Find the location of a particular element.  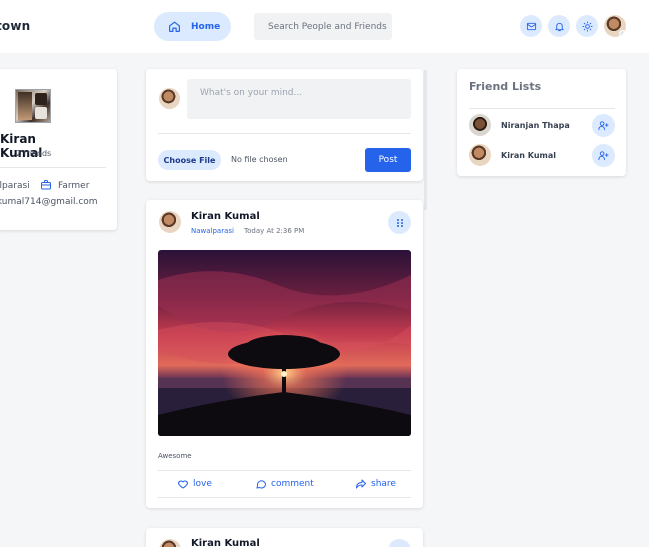

comment-icon is located at coordinates (261, 484).